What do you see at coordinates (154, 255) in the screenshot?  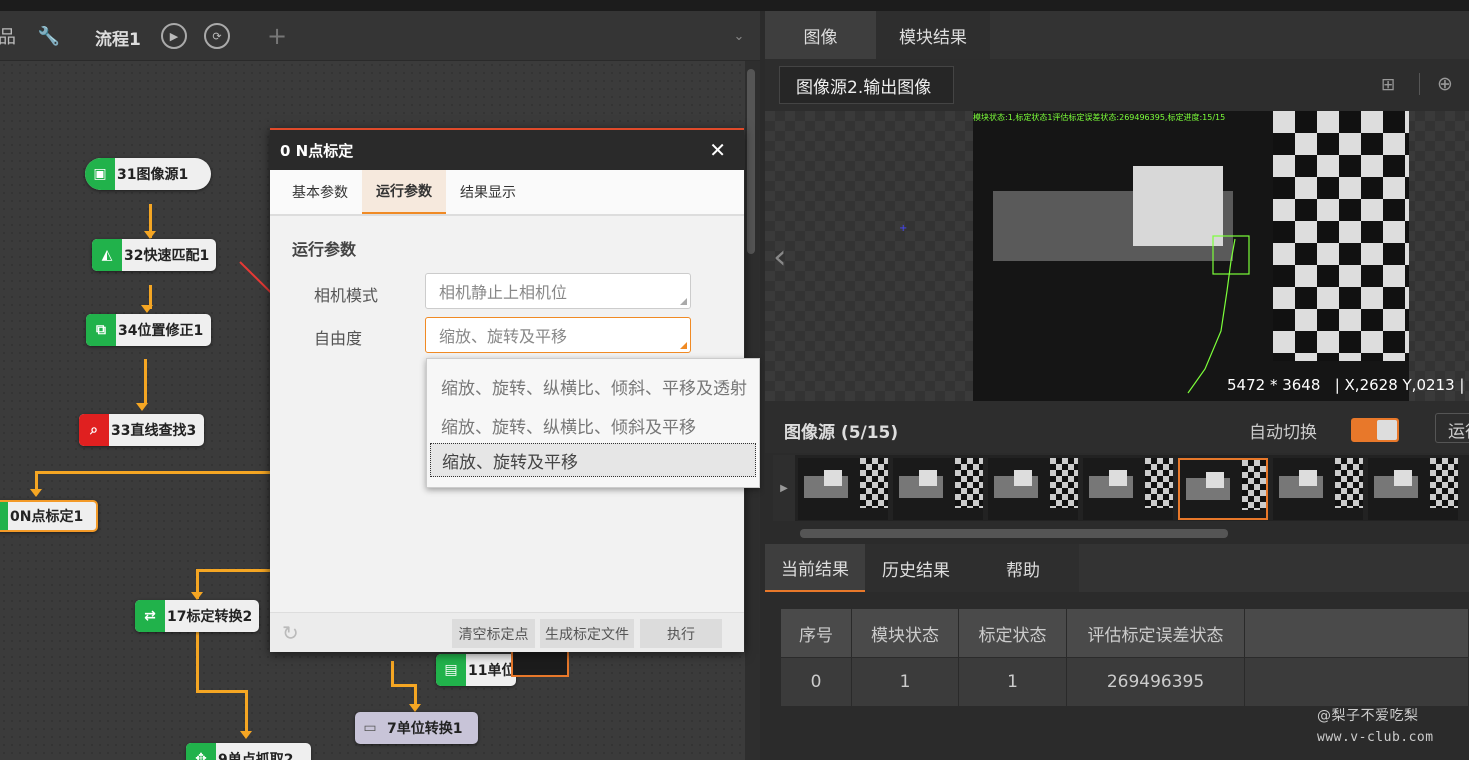 I see `node-fast-match: ◭ 32快速匹配1` at bounding box center [154, 255].